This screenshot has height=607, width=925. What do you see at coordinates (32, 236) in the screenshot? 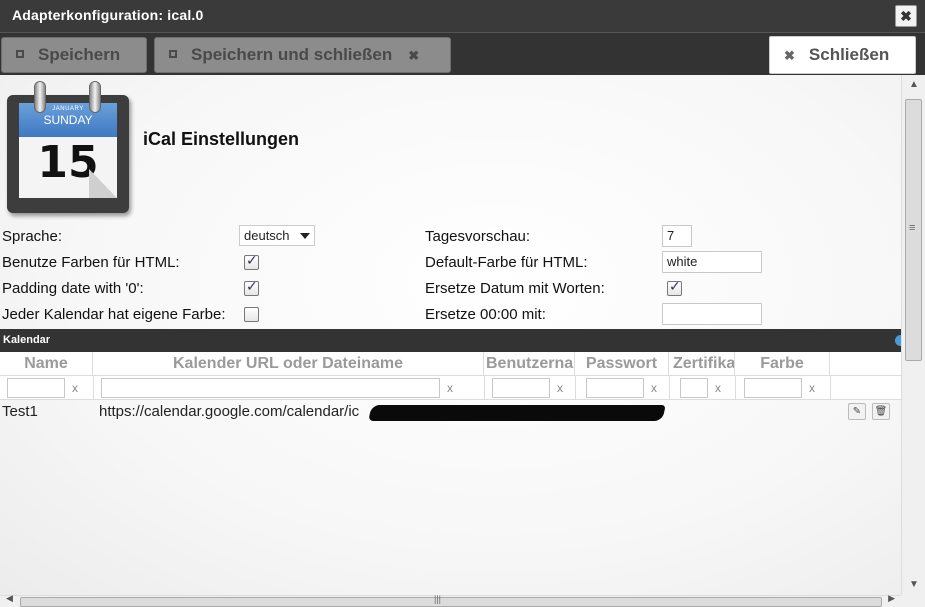
I see `sprache-label: Sprache:` at bounding box center [32, 236].